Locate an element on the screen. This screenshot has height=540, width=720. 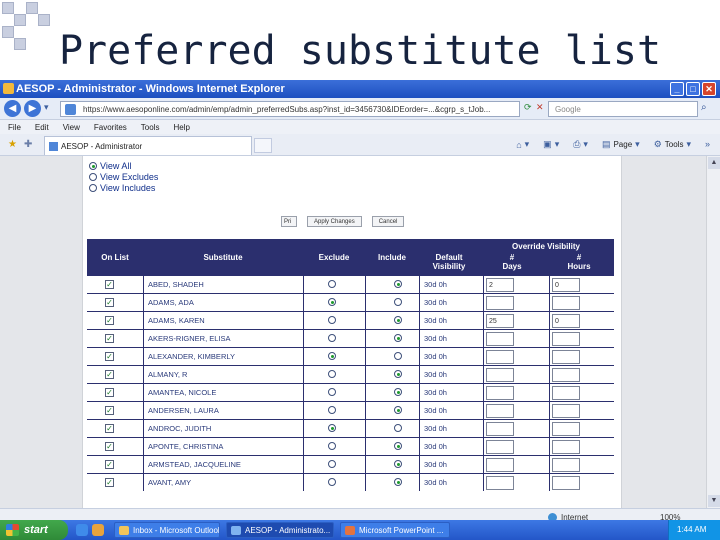
filter-view-excludes: View Excludes is located at coordinates (123, 176).